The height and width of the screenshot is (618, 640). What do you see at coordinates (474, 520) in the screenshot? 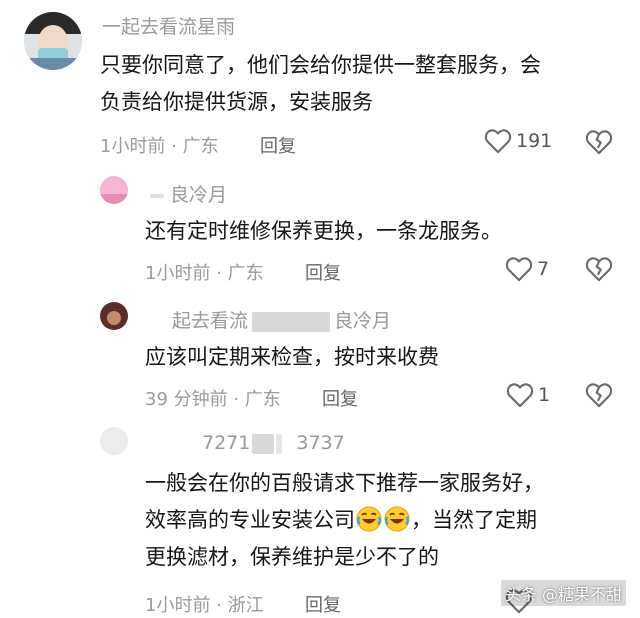
I see `comment-text-segment: ，当然了定期` at bounding box center [474, 520].